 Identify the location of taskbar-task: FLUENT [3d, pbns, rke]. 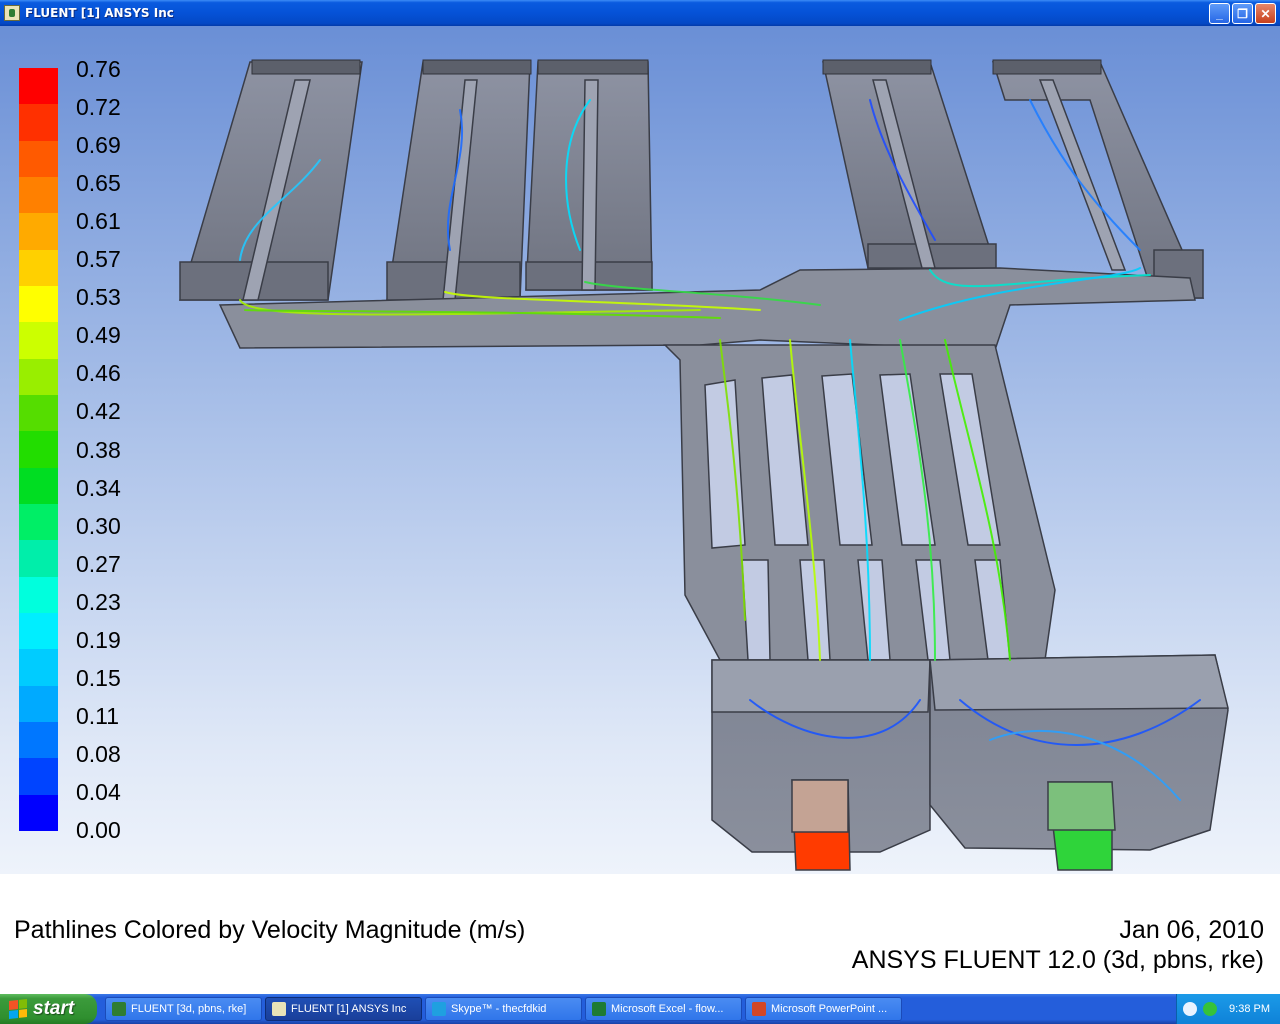
(183, 1009).